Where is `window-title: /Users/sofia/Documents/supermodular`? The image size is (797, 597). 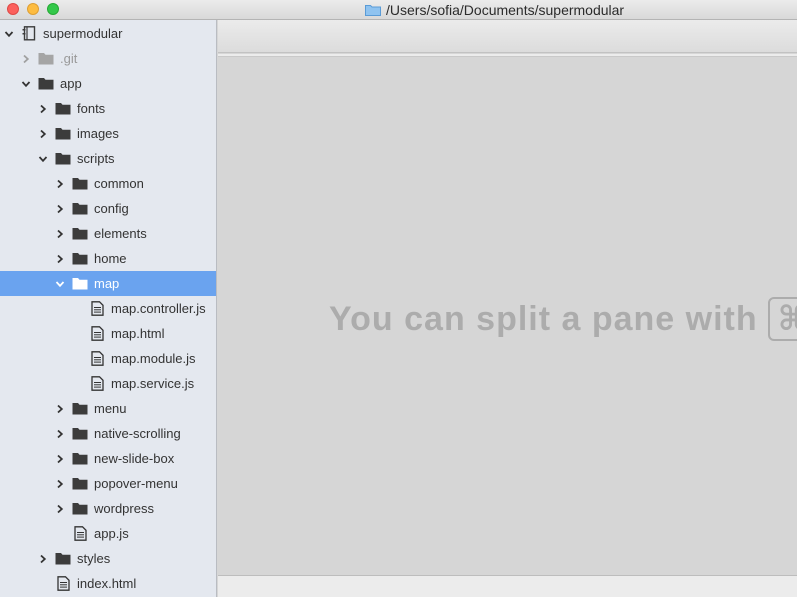
window-title: /Users/sofia/Documents/supermodular is located at coordinates (505, 10).